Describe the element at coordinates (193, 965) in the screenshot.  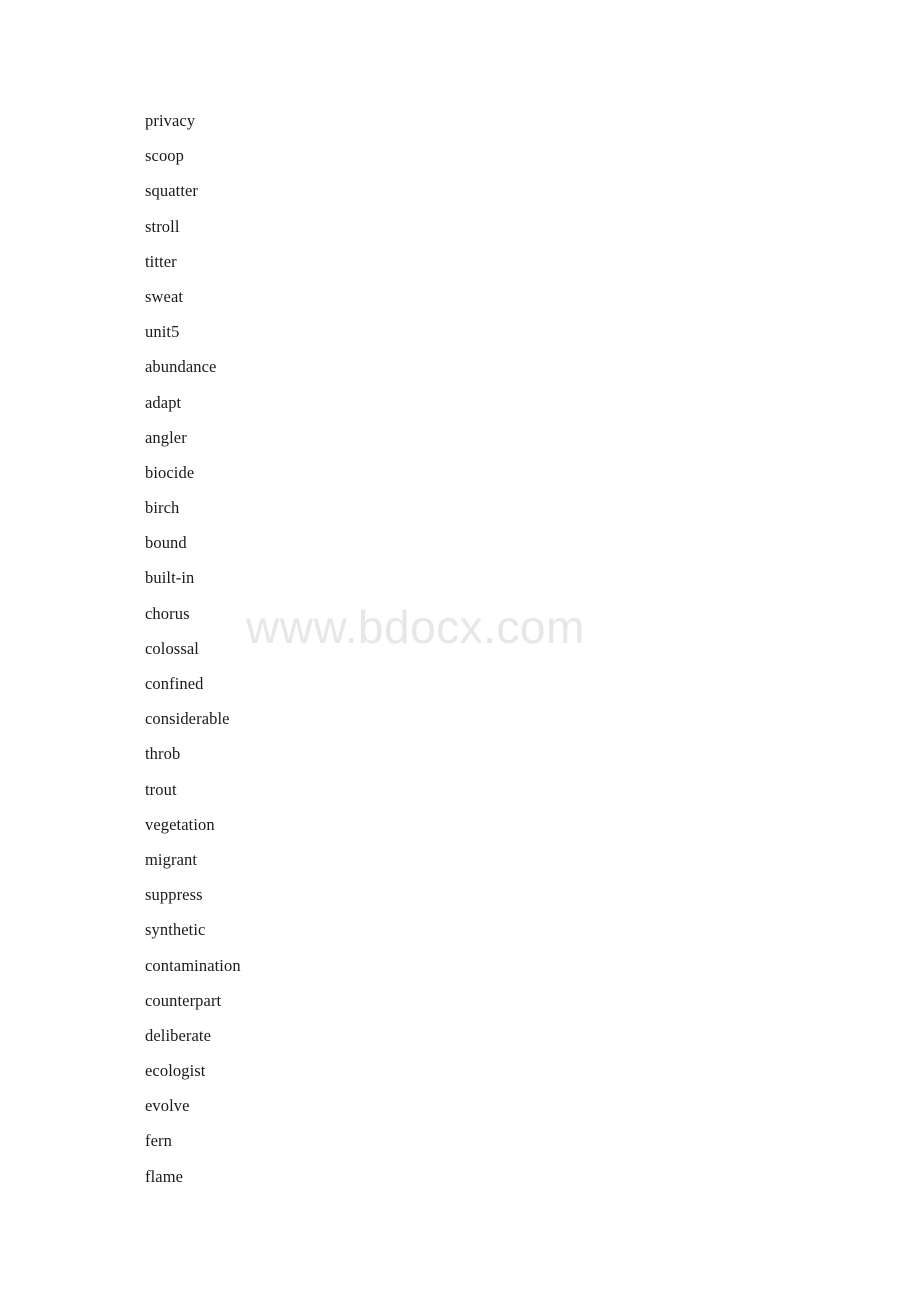
I see `list-item: contamination` at that location.